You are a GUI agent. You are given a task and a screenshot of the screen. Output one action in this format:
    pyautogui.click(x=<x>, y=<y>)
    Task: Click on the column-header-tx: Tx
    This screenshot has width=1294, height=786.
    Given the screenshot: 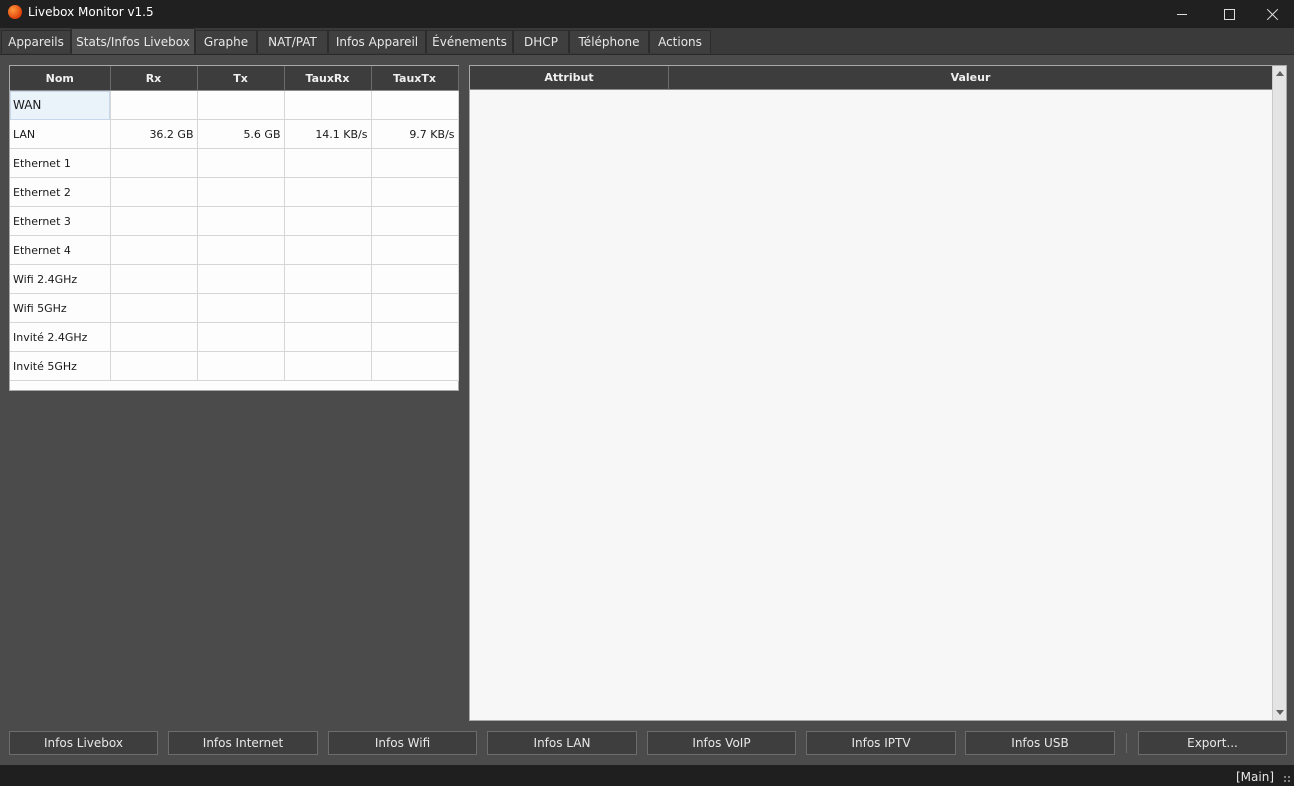 What is the action you would take?
    pyautogui.click(x=241, y=78)
    